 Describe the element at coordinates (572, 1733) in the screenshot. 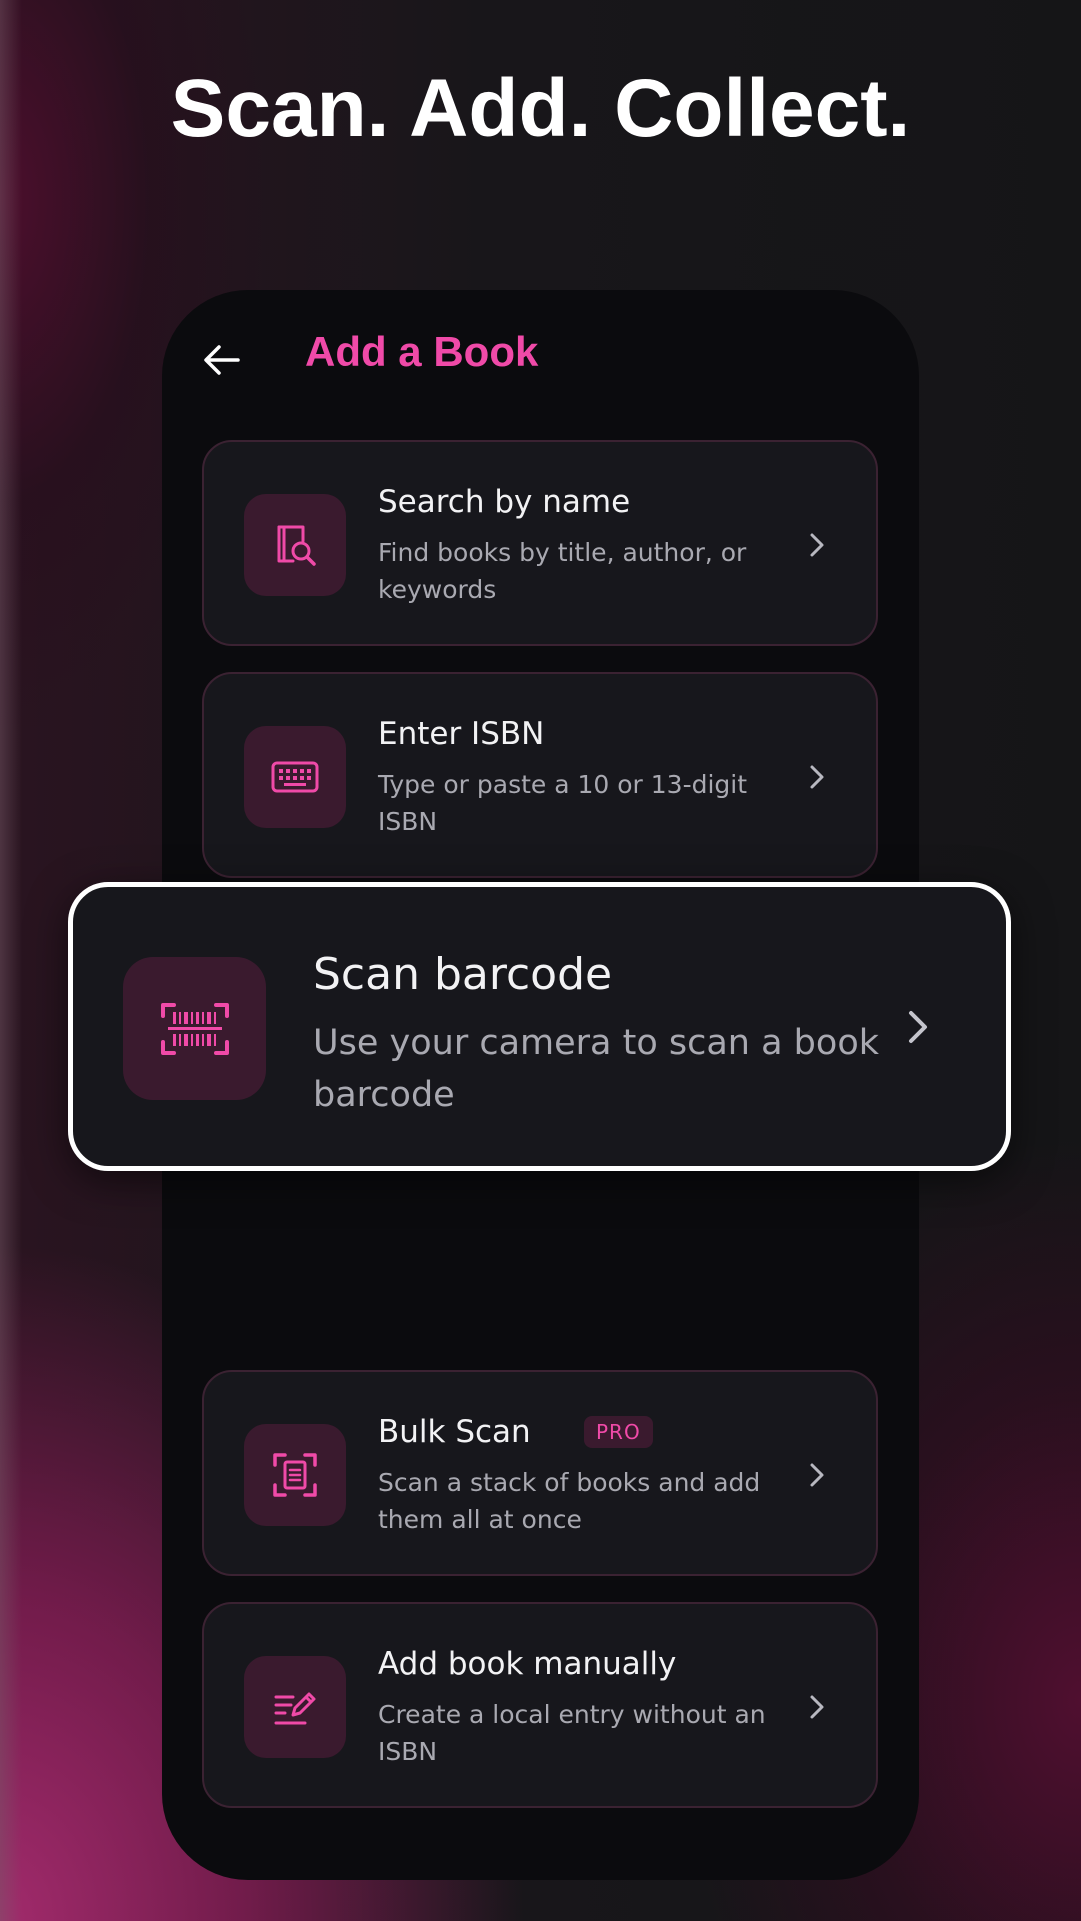

I see `option-description: Create a local entry without an ISBN` at that location.